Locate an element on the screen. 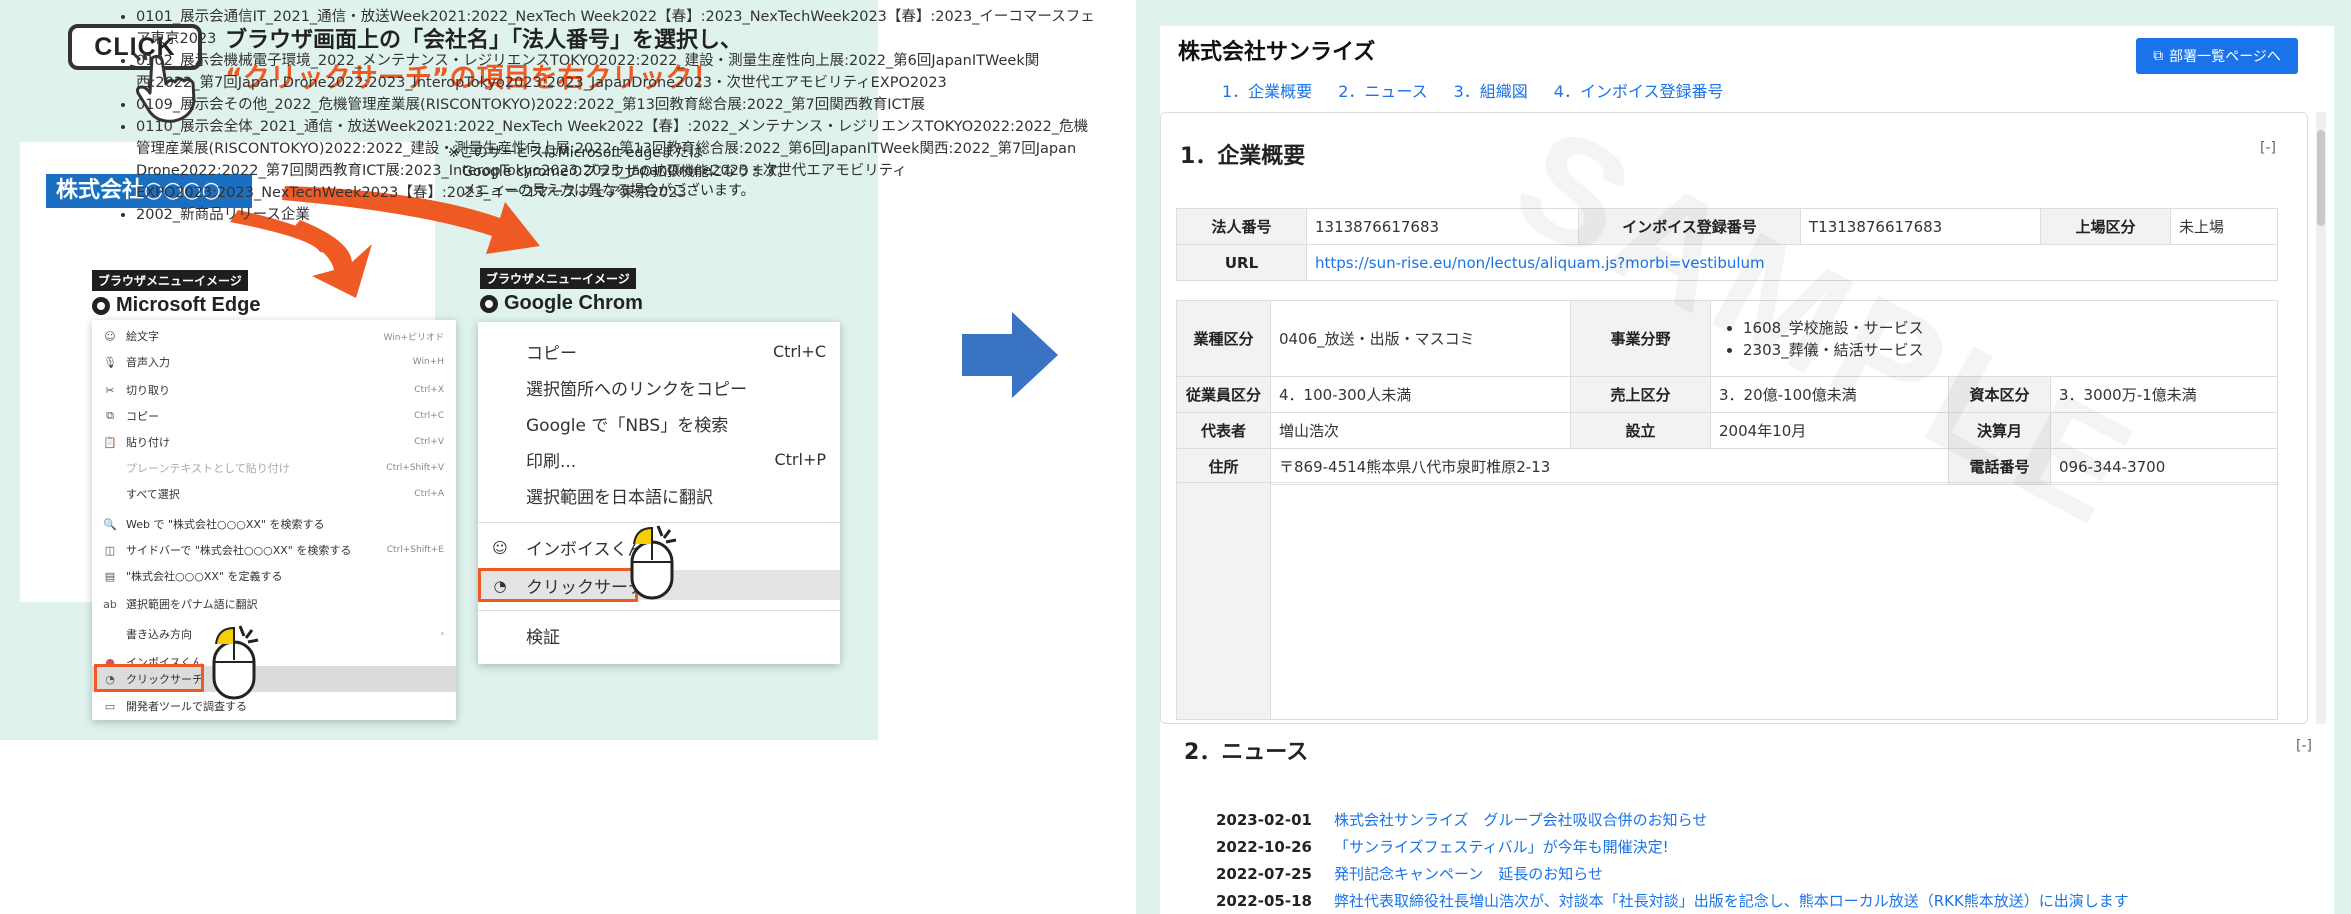  edge-menu-item: ☺ 絵文字 Win+ピリオド is located at coordinates (274, 336).